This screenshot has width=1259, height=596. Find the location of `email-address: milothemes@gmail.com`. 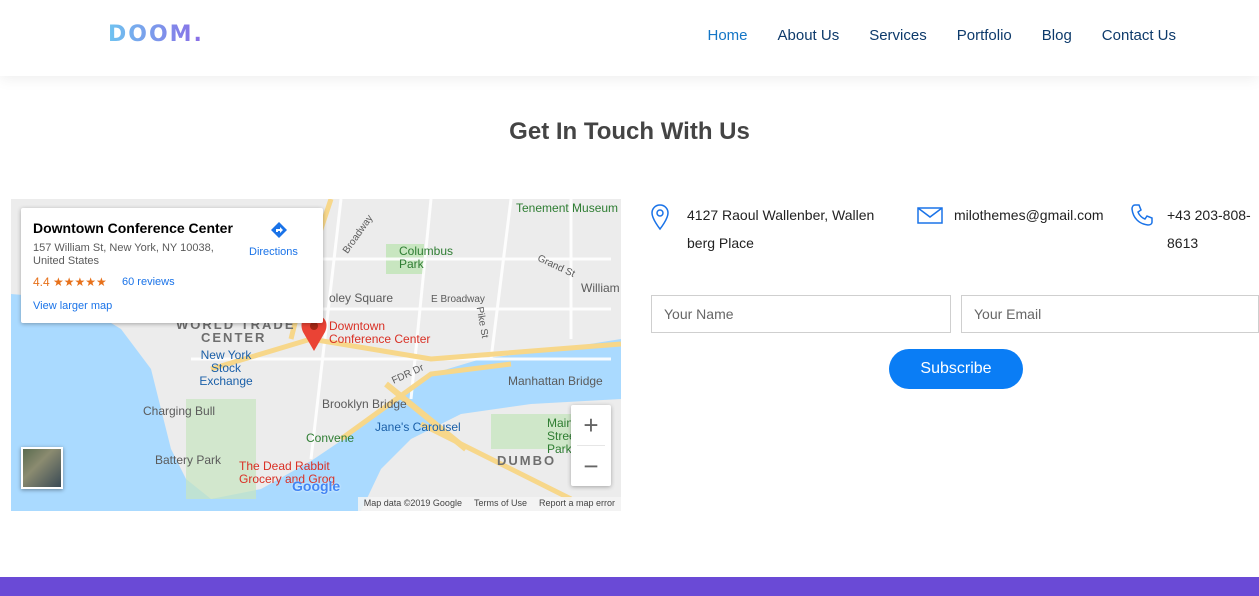

email-address: milothemes@gmail.com is located at coordinates (1029, 215).